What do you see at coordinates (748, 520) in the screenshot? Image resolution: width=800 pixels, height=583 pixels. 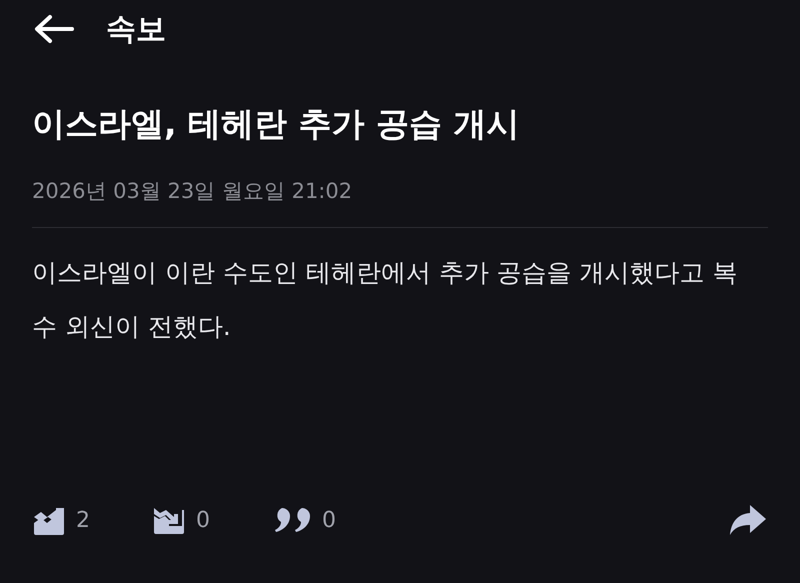 I see `share-icon` at bounding box center [748, 520].